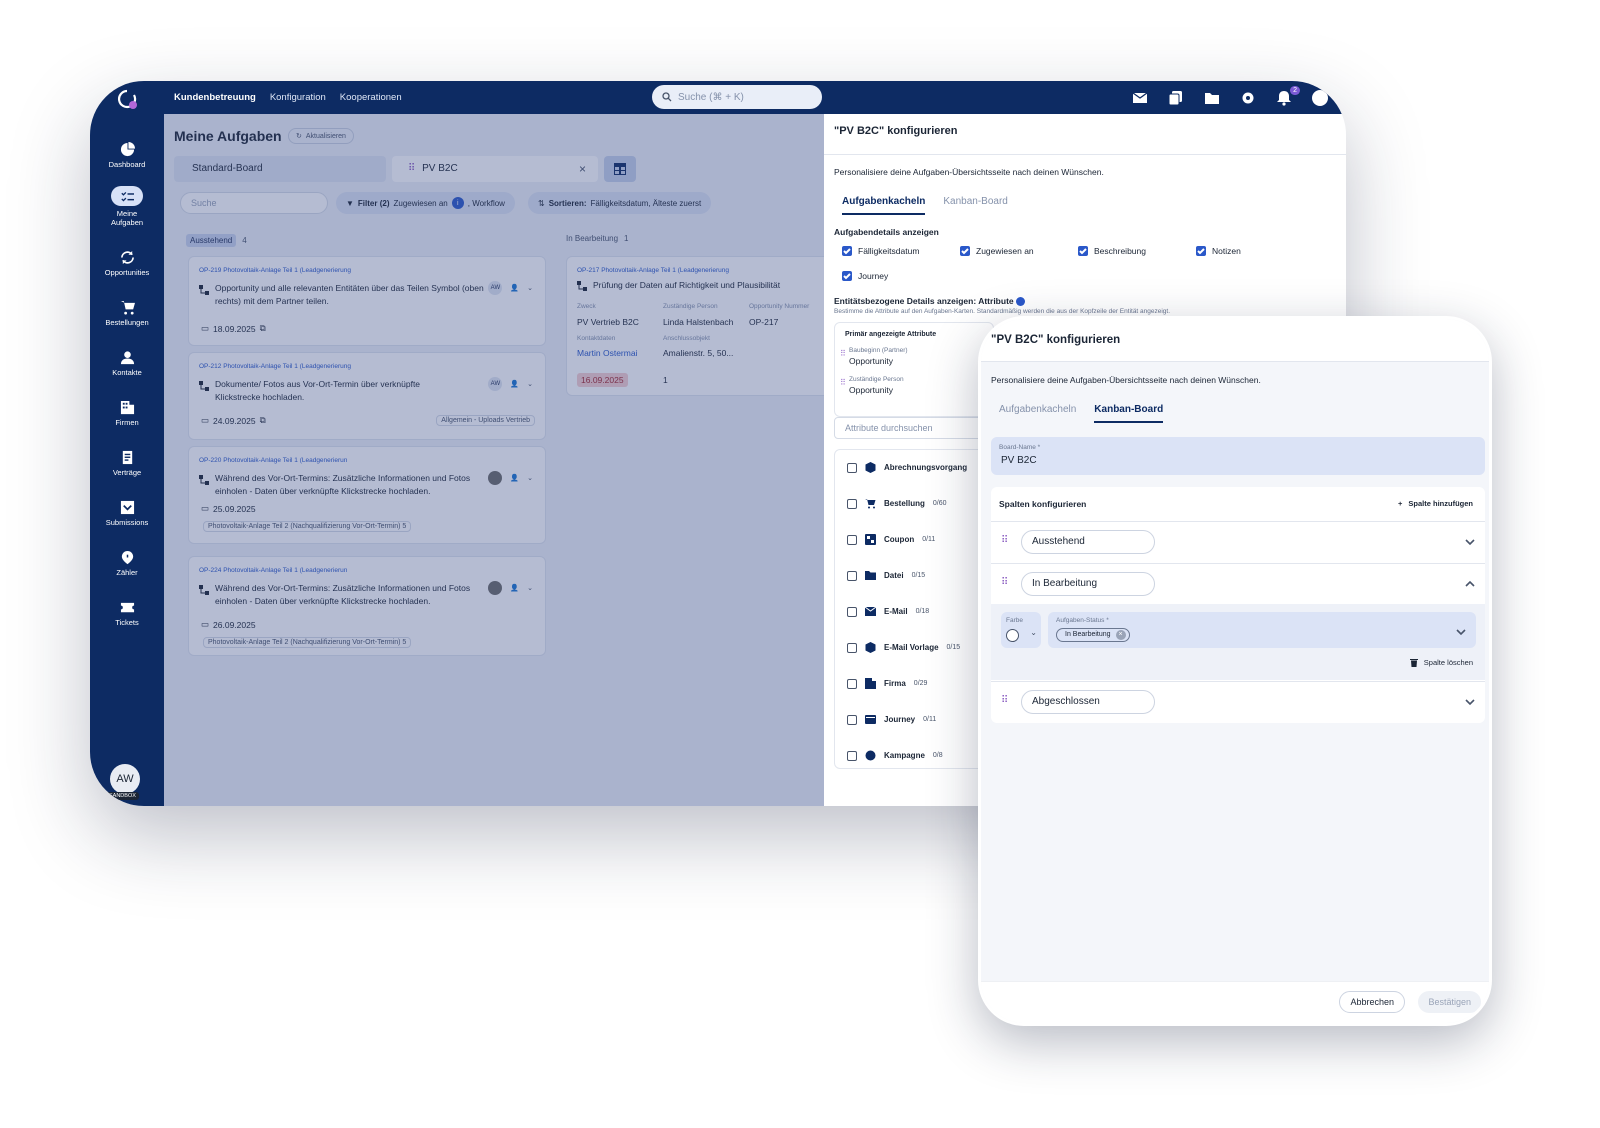 The height and width of the screenshot is (1128, 1600). Describe the element at coordinates (582, 169) in the screenshot. I see `close-icon: ×` at that location.